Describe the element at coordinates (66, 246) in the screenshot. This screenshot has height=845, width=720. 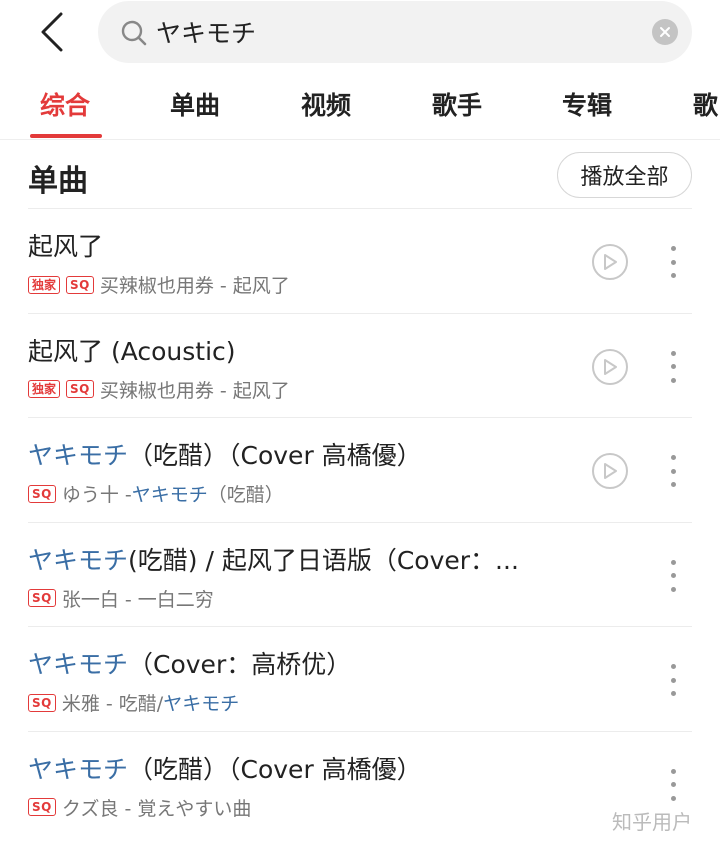
I see `song-title: 起风了` at that location.